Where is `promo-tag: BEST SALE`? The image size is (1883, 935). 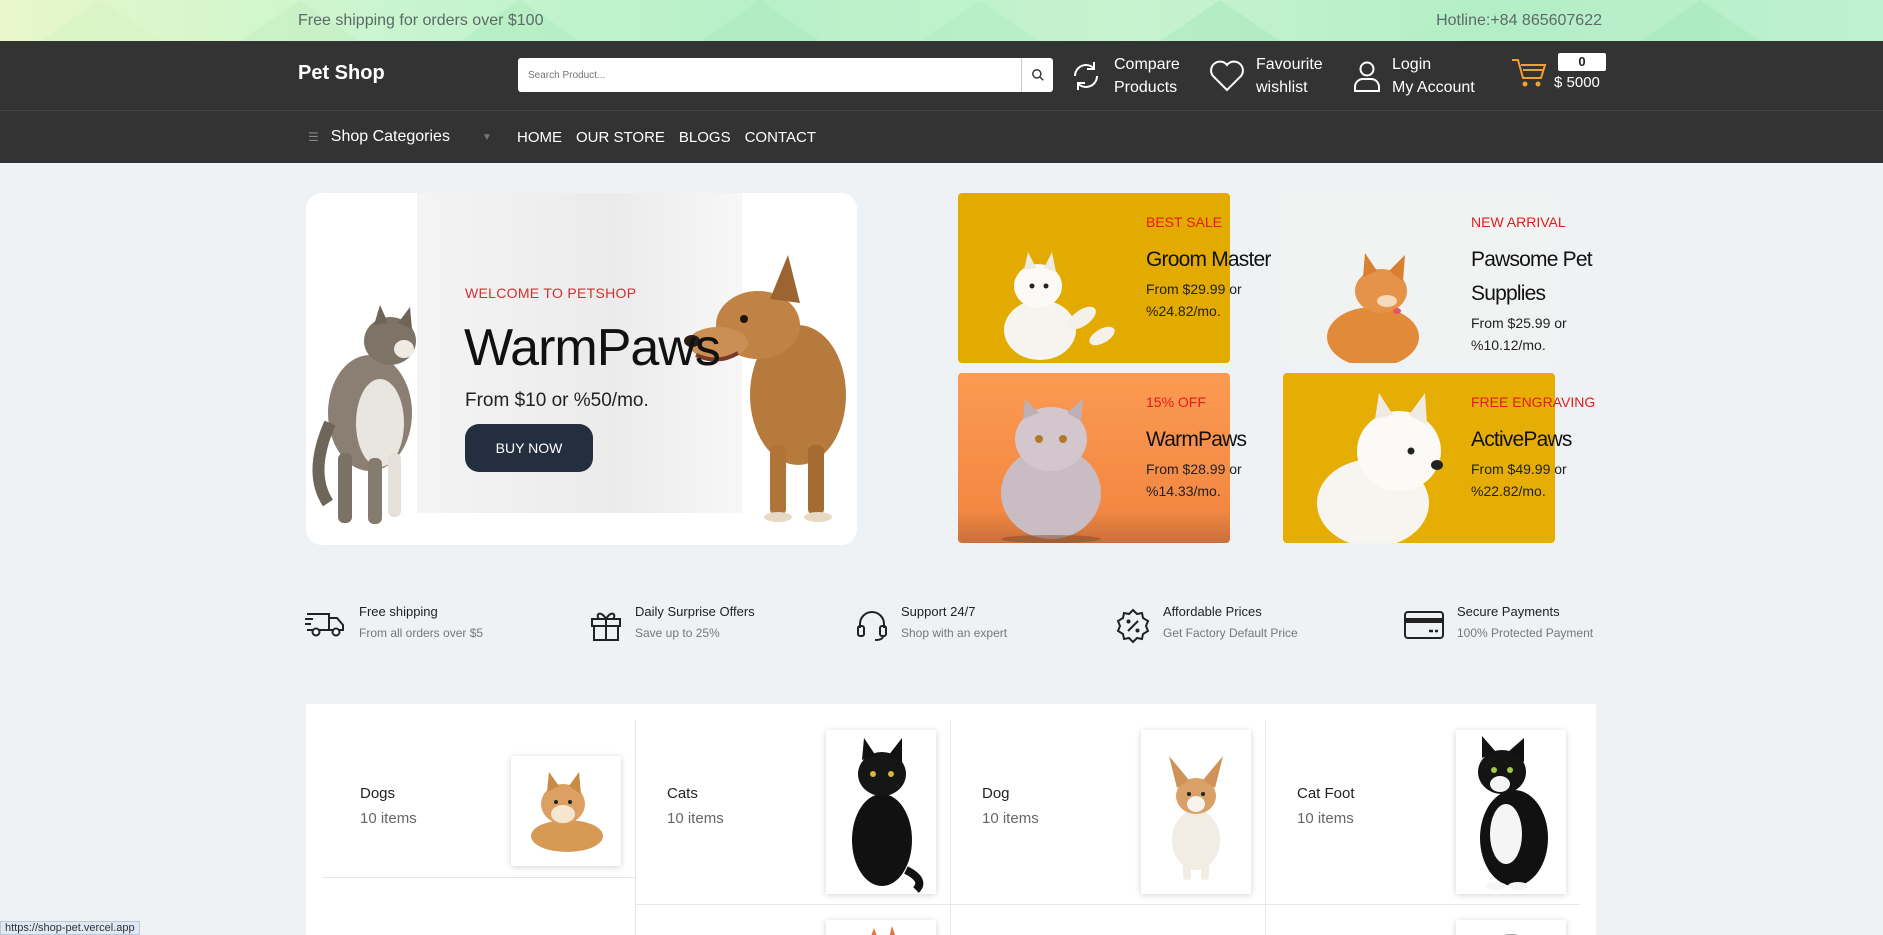 promo-tag: BEST SALE is located at coordinates (1184, 222).